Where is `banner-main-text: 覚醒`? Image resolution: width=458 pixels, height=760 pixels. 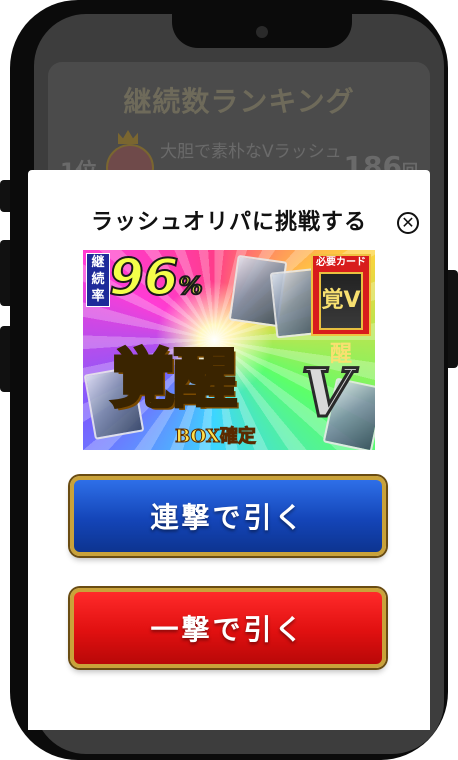 banner-main-text: 覚醒 is located at coordinates (174, 380).